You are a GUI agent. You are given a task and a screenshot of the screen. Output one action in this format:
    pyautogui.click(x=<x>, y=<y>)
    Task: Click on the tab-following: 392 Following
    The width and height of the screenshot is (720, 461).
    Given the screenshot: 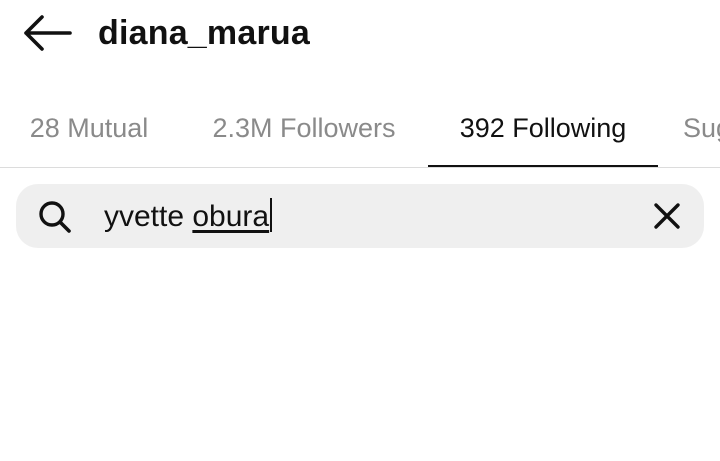 What is the action you would take?
    pyautogui.click(x=543, y=128)
    